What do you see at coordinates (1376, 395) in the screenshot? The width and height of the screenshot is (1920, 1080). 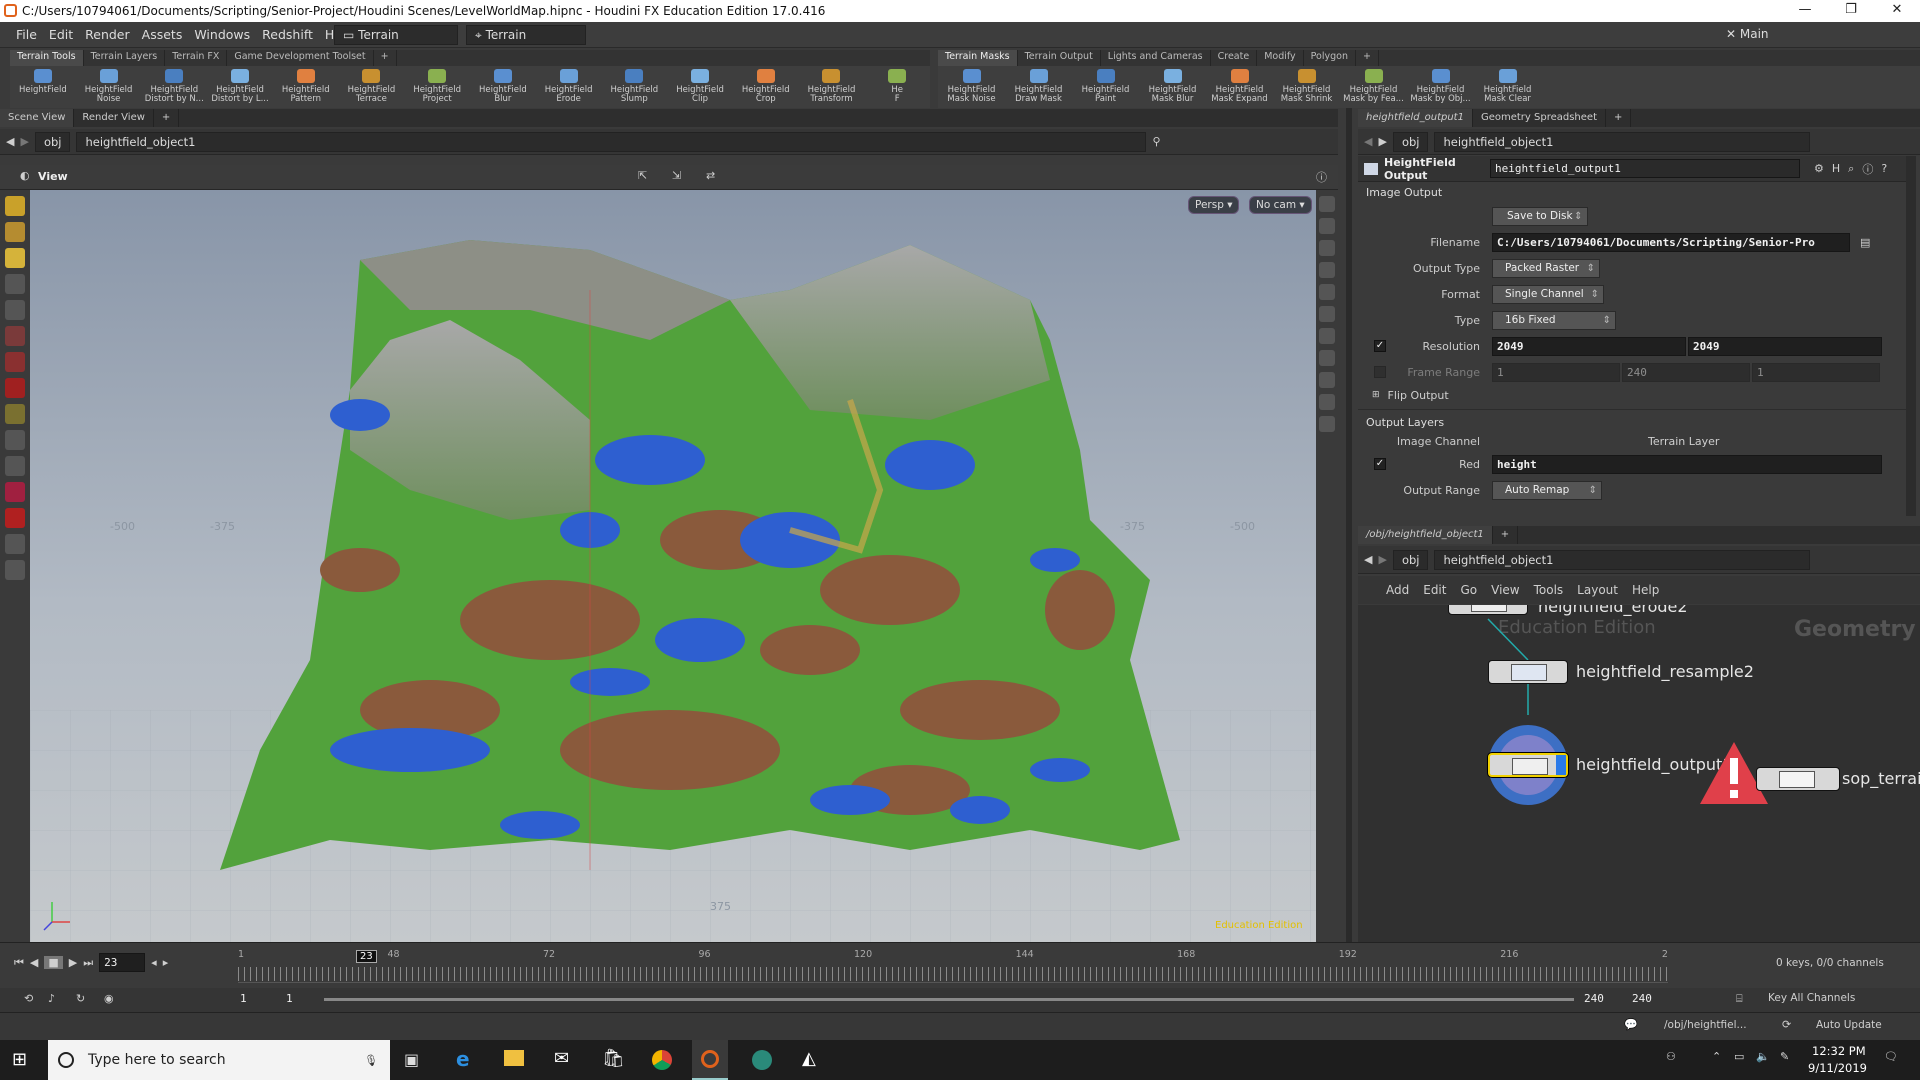 I see `flip-output-expand-icon: ⊞` at bounding box center [1376, 395].